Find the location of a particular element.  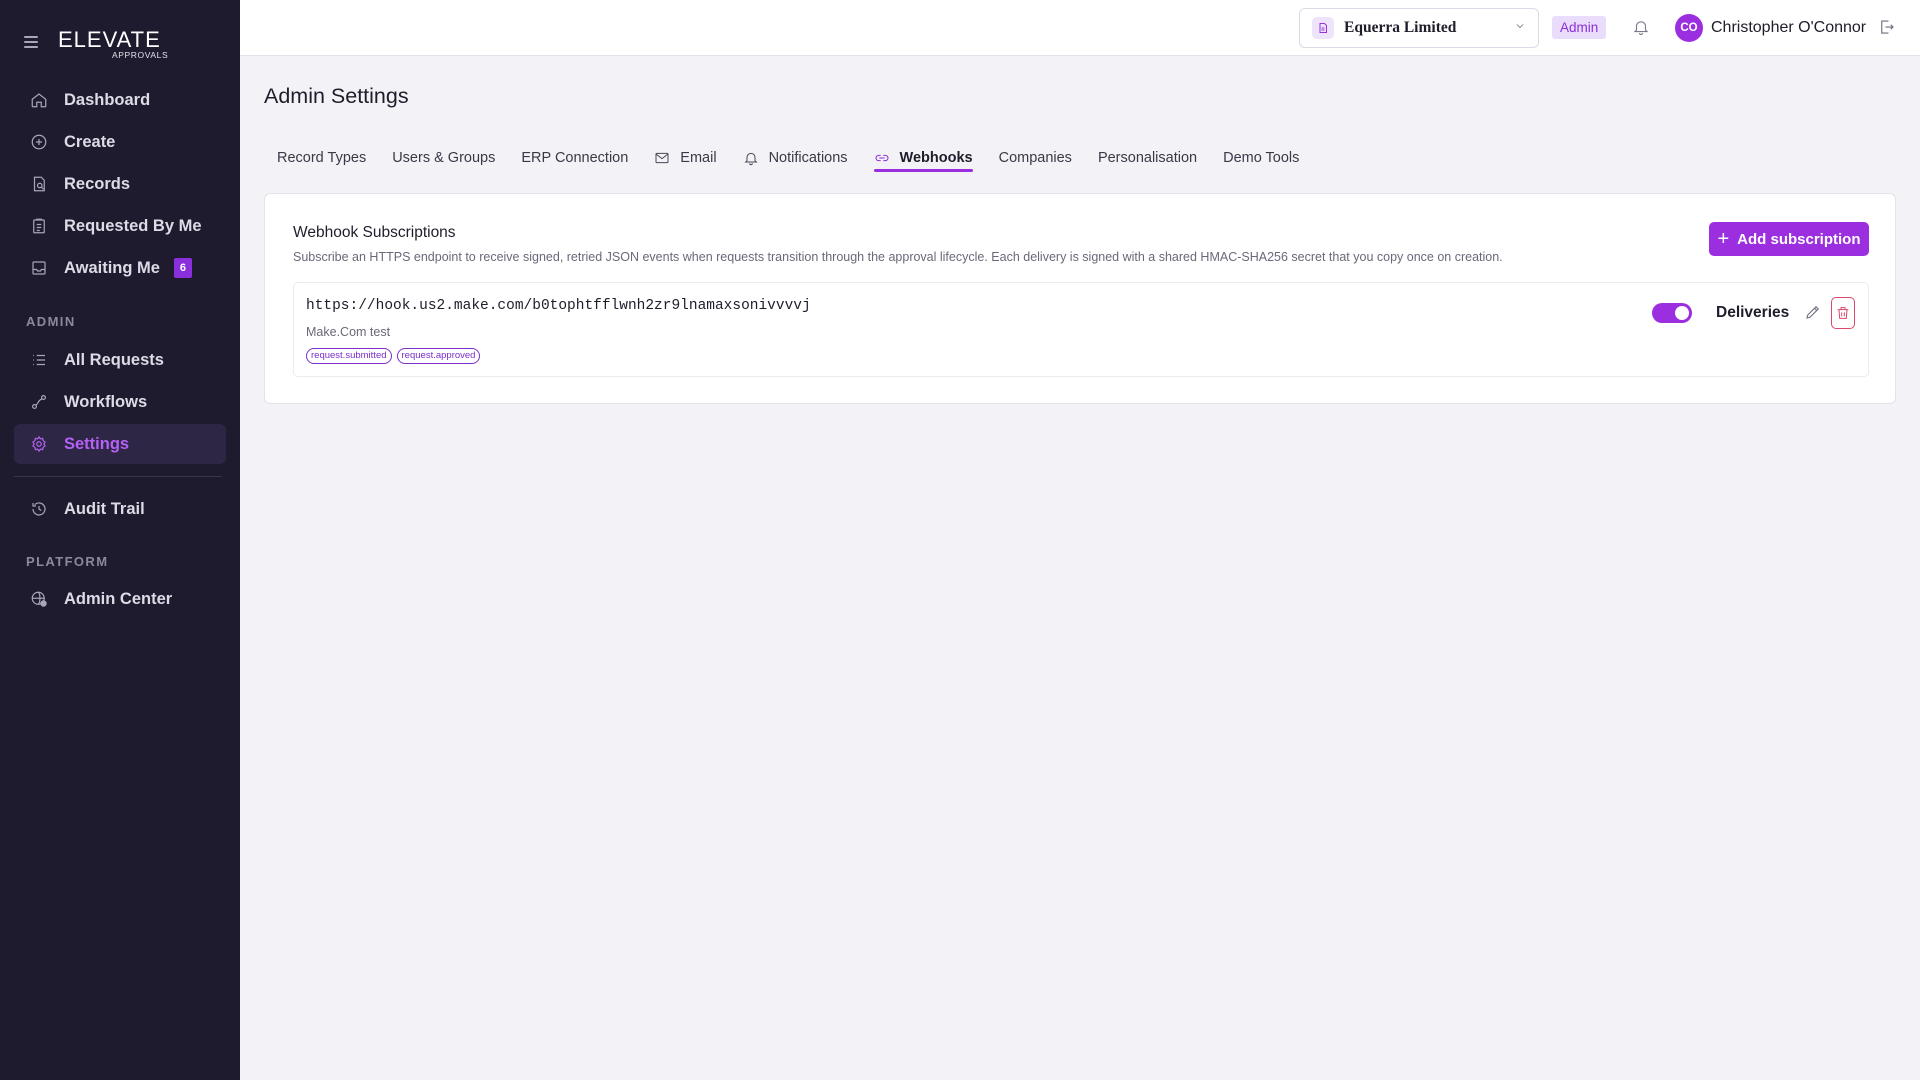

tab-label: Companies is located at coordinates (1035, 158).